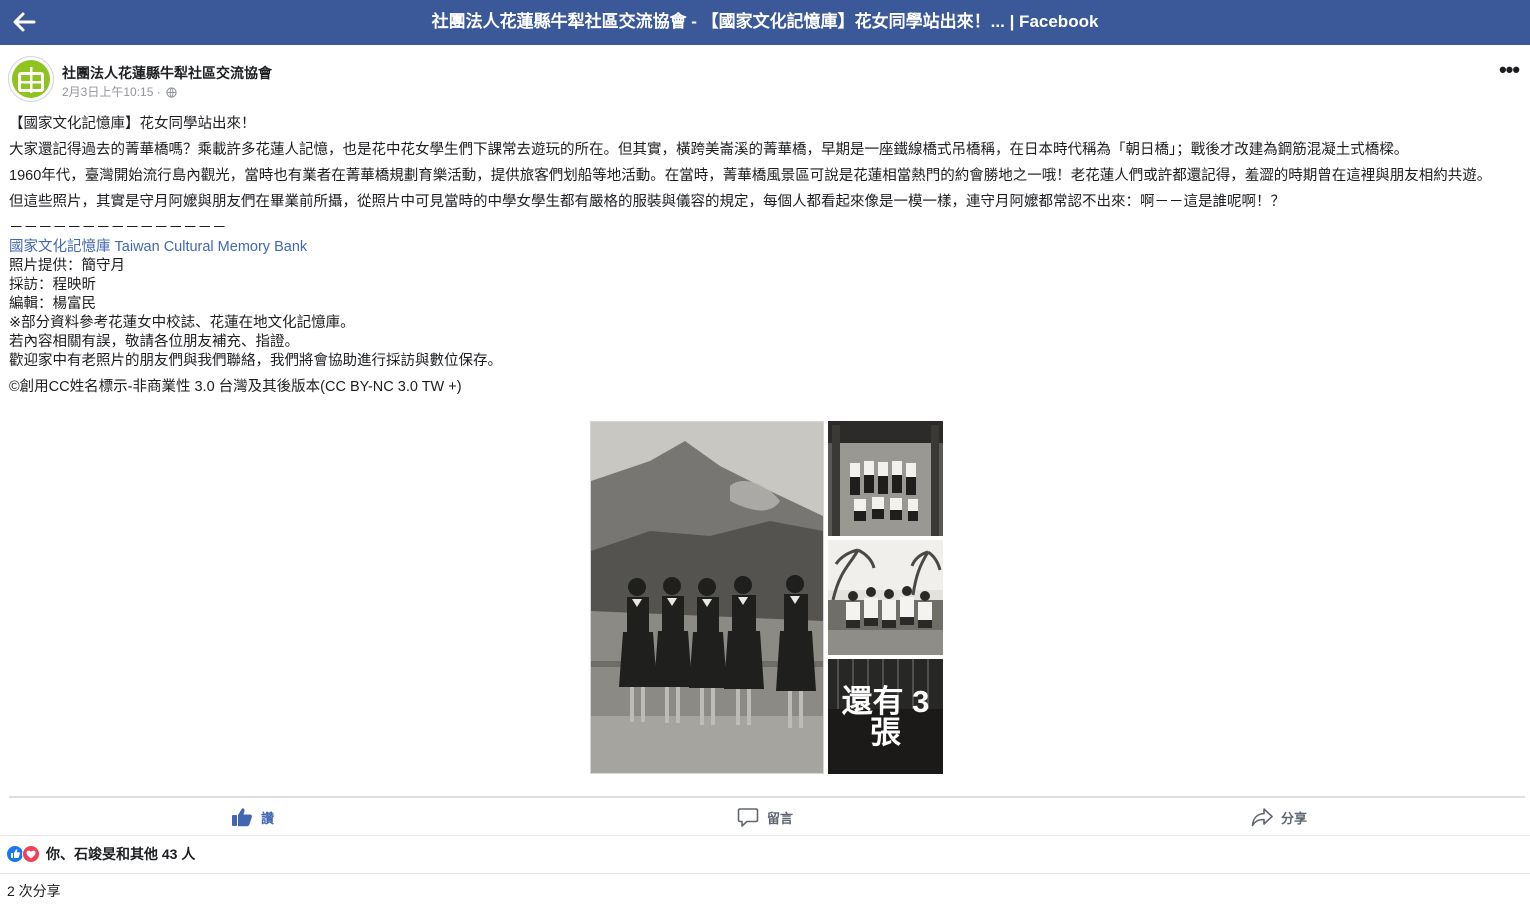  Describe the element at coordinates (780, 818) in the screenshot. I see `comment-label: 留言` at that location.